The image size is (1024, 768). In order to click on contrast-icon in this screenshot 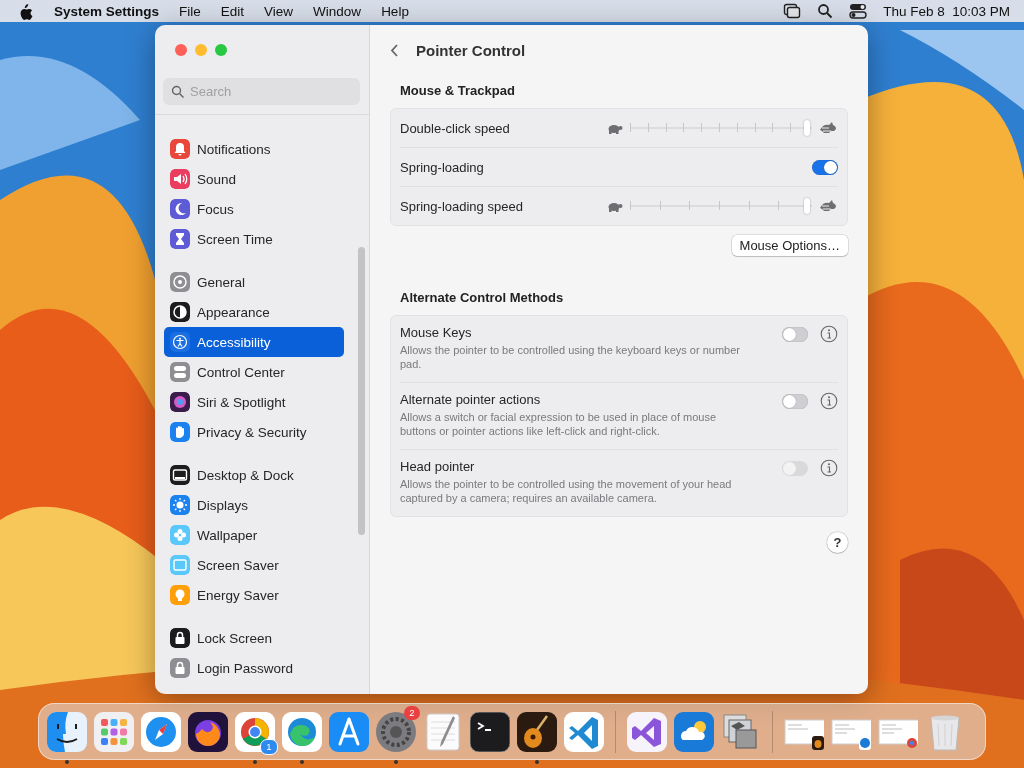, I will do `click(180, 312)`.